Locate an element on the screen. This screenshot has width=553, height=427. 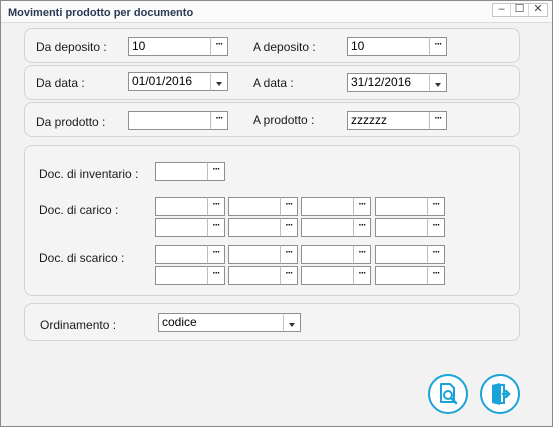
window-controls: ‒ ☐ ✕ is located at coordinates (520, 10).